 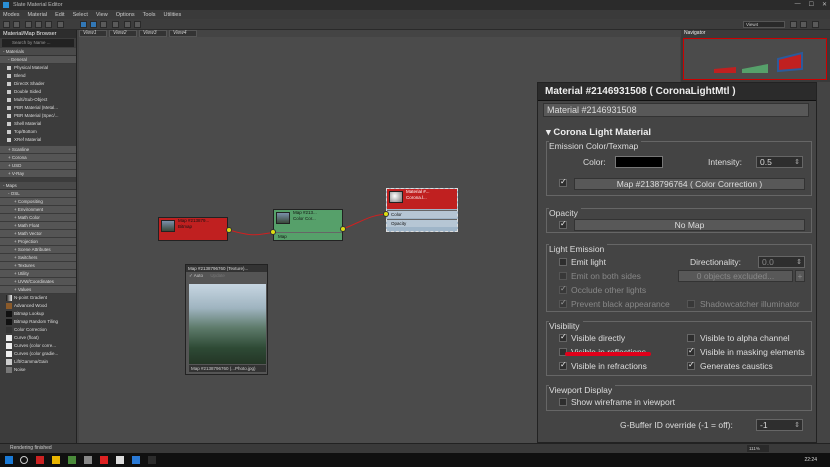 What do you see at coordinates (308, 236) in the screenshot?
I see `node-slot-map: Map` at bounding box center [308, 236].